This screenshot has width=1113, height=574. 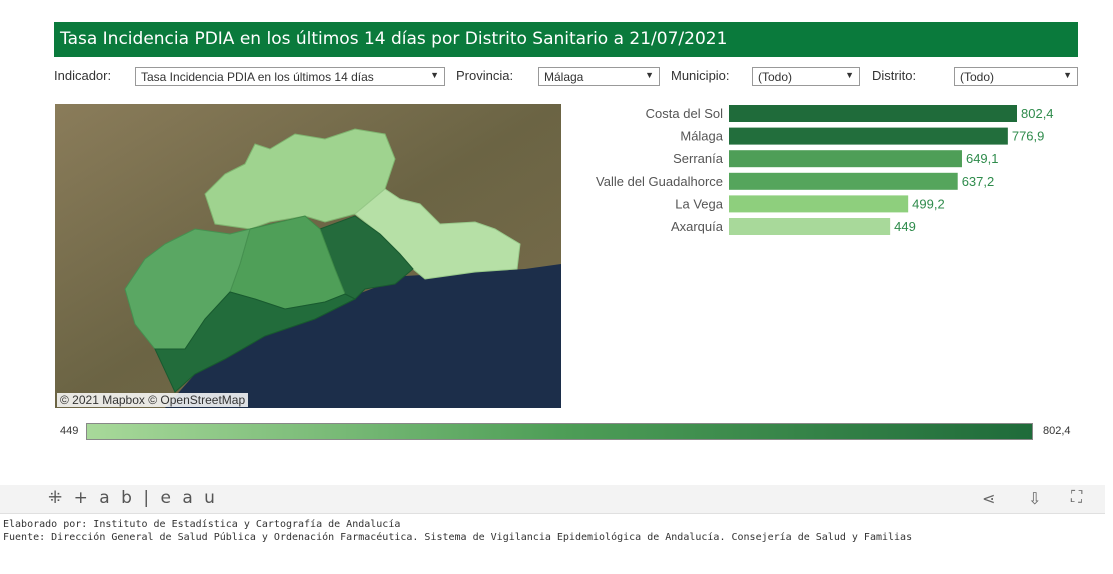 I want to click on indicador-label: Indicador:, so click(x=83, y=75).